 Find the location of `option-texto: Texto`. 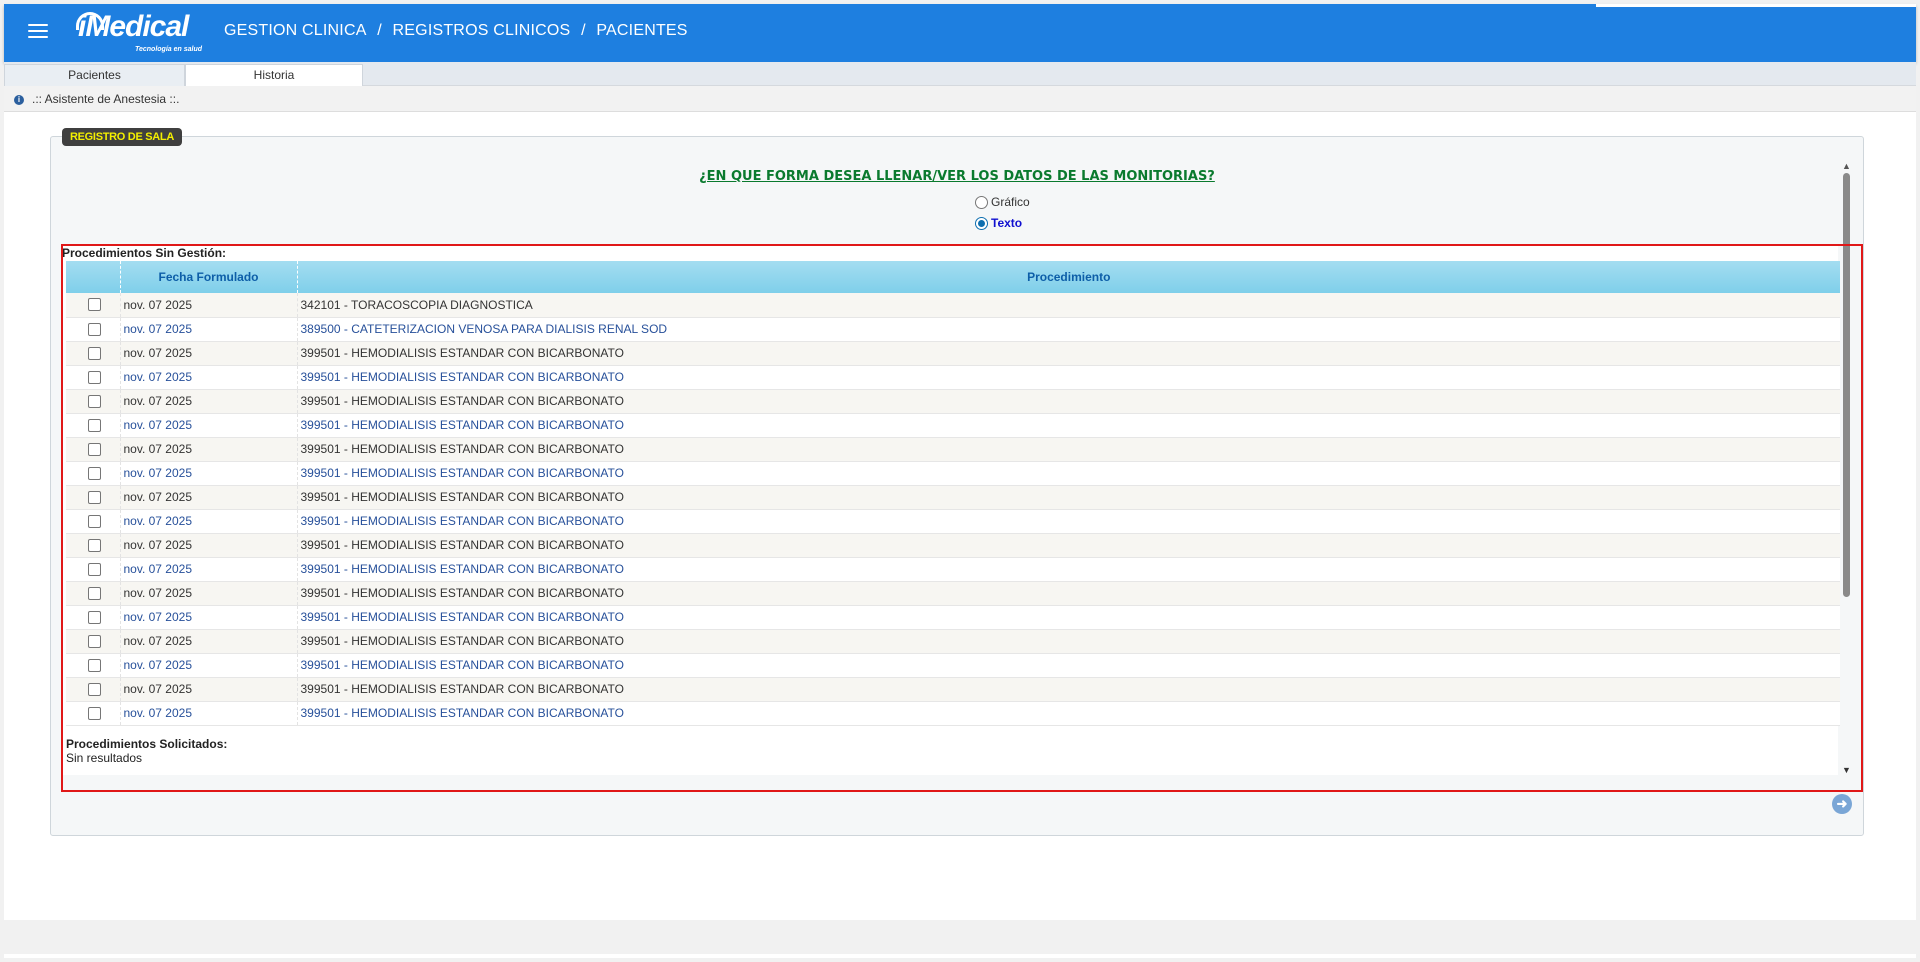

option-texto: Texto is located at coordinates (998, 223).